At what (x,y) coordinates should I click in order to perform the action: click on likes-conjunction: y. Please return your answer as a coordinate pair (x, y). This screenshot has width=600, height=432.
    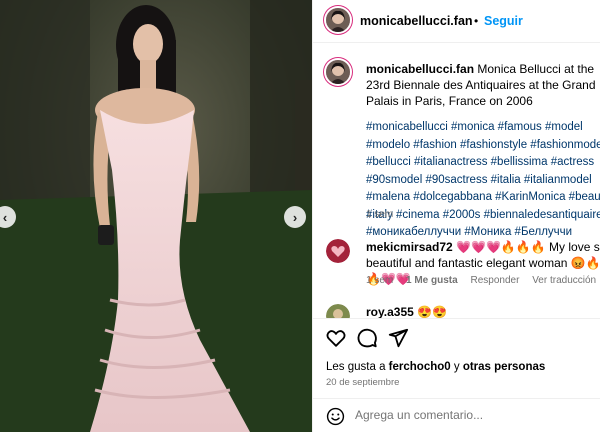
    Looking at the image, I should click on (456, 367).